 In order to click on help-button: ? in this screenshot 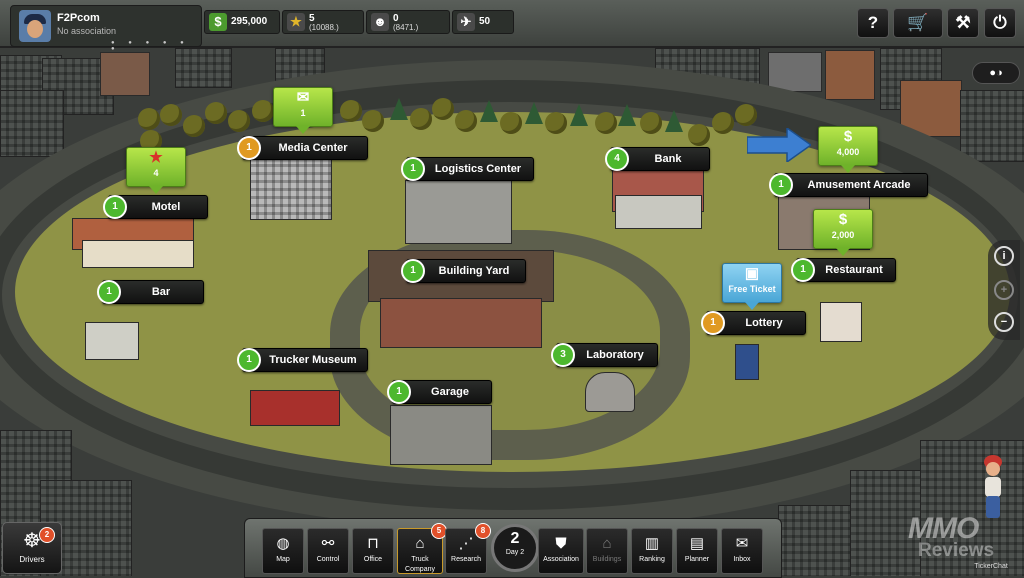, I will do `click(873, 23)`.